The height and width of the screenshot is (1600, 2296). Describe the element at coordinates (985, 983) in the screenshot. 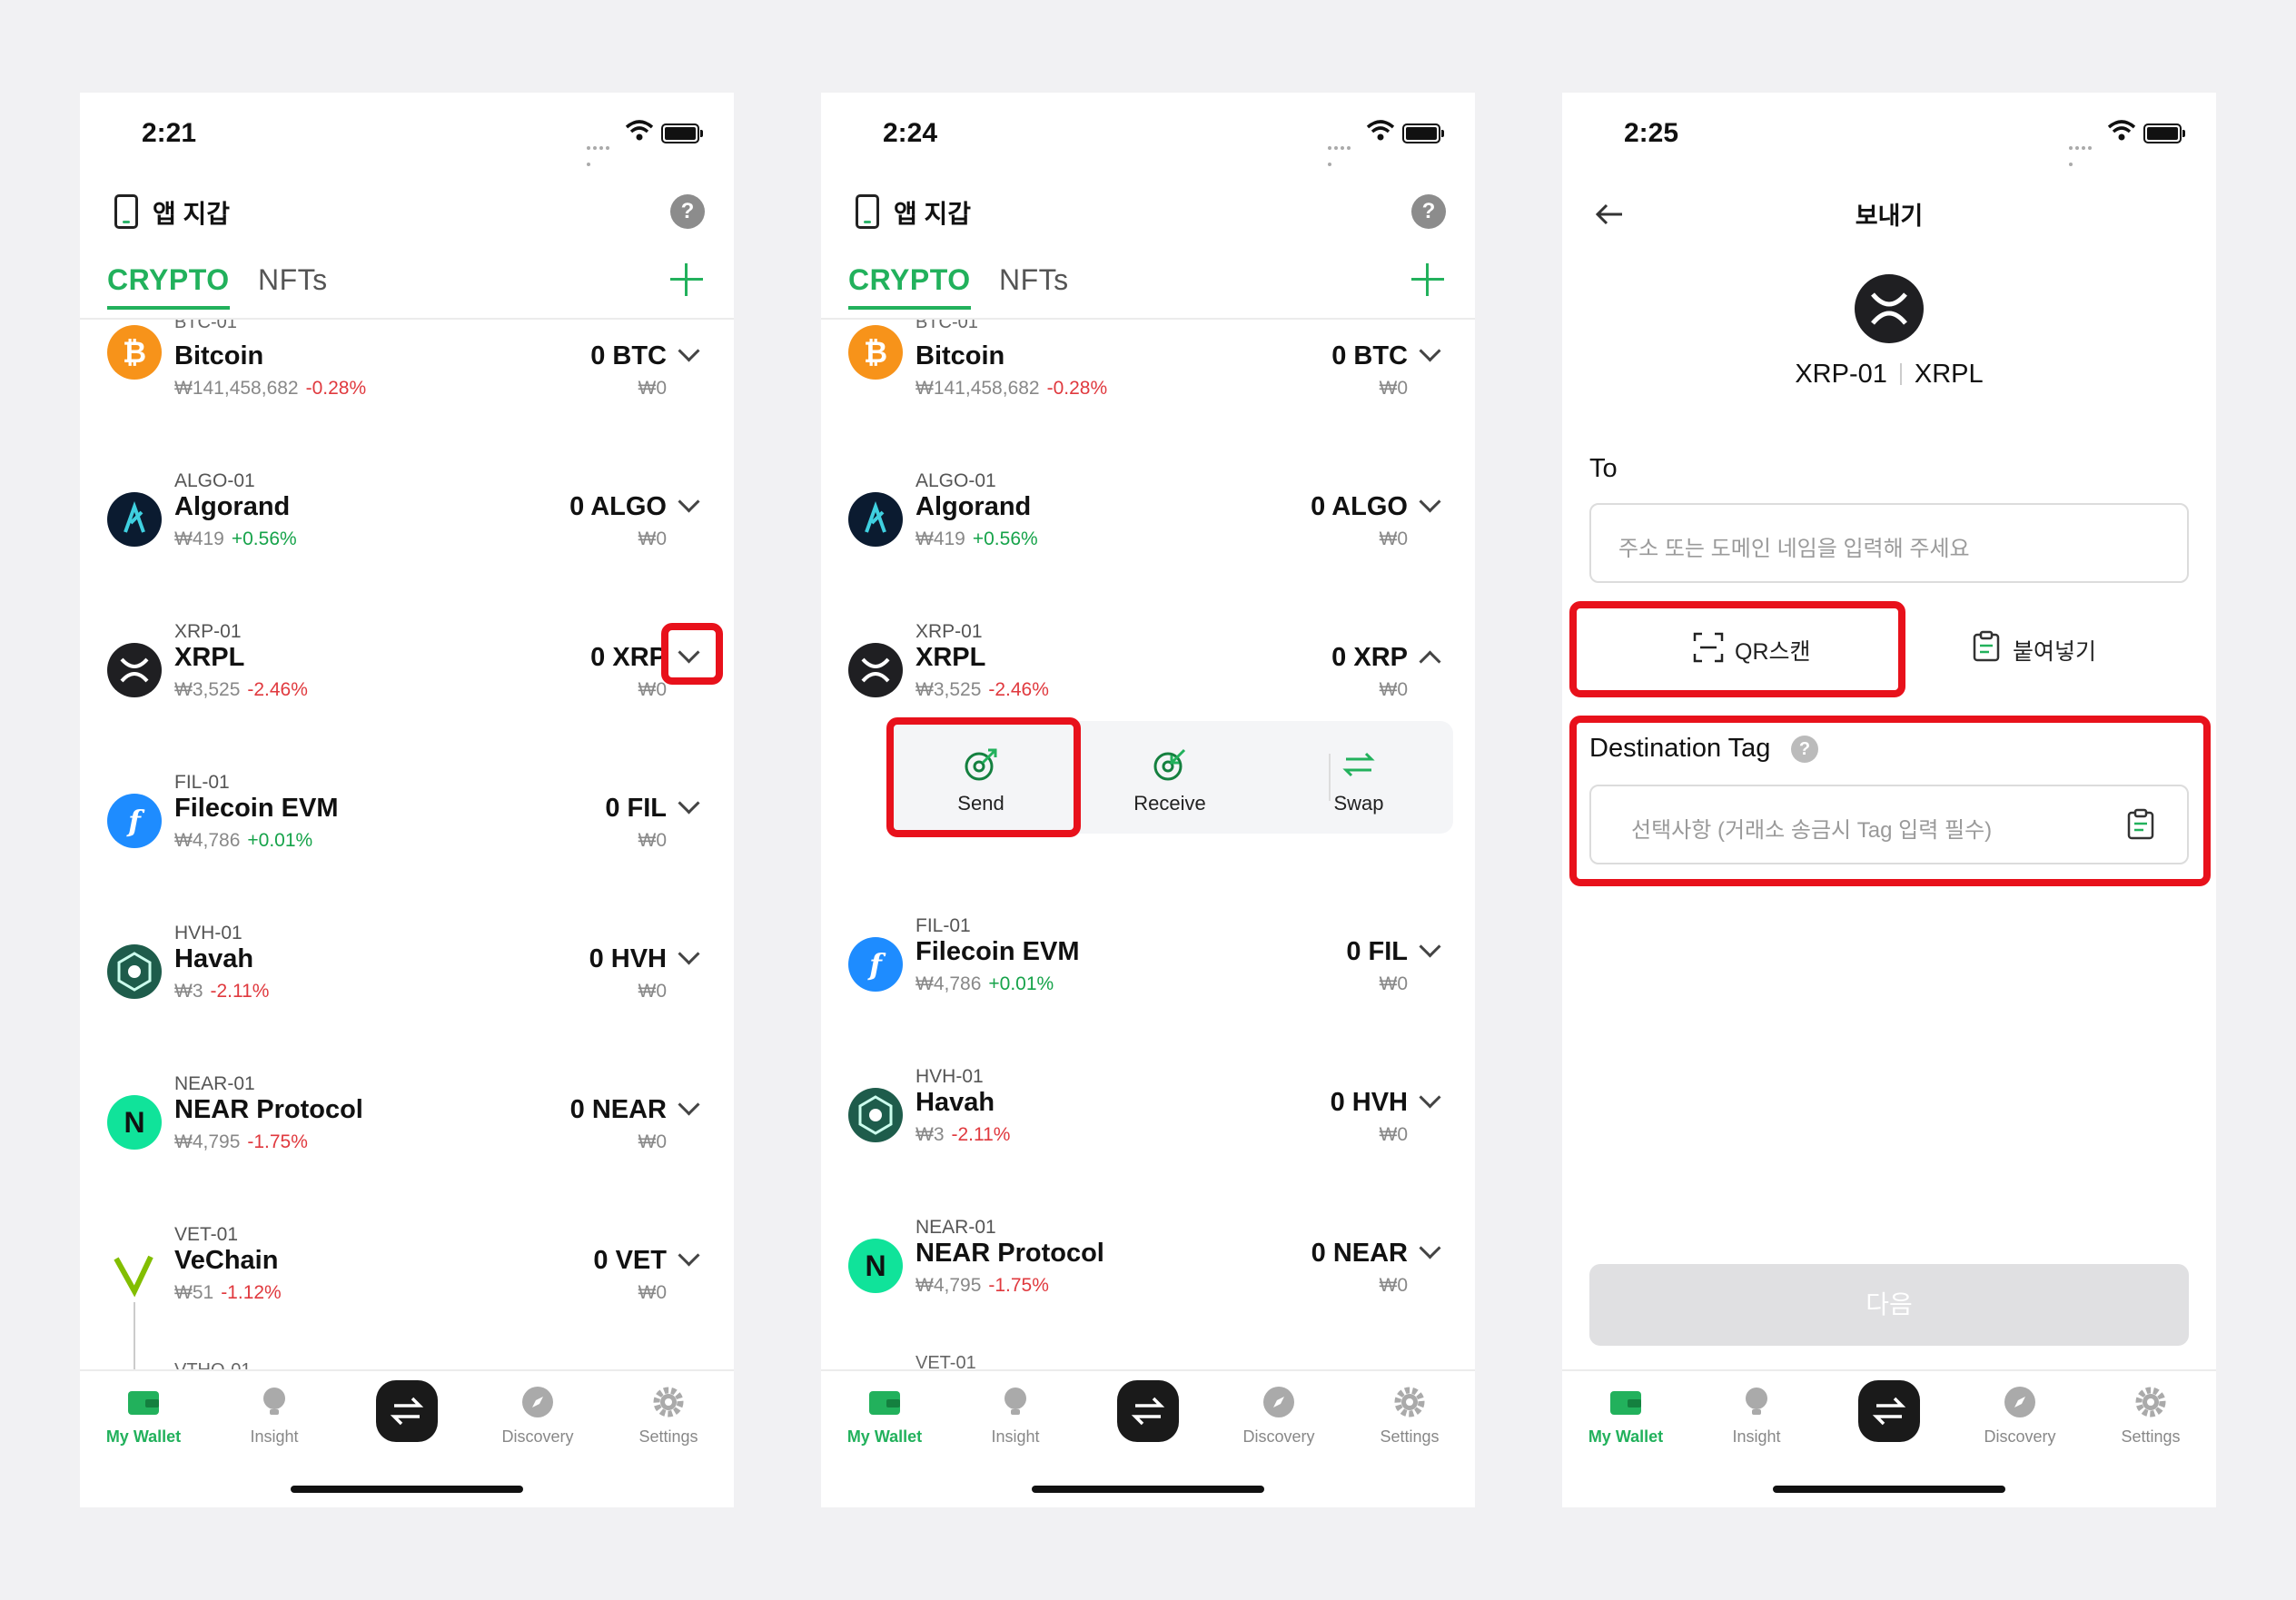

I see `asset-price: ₩4,786 +0.01%` at that location.